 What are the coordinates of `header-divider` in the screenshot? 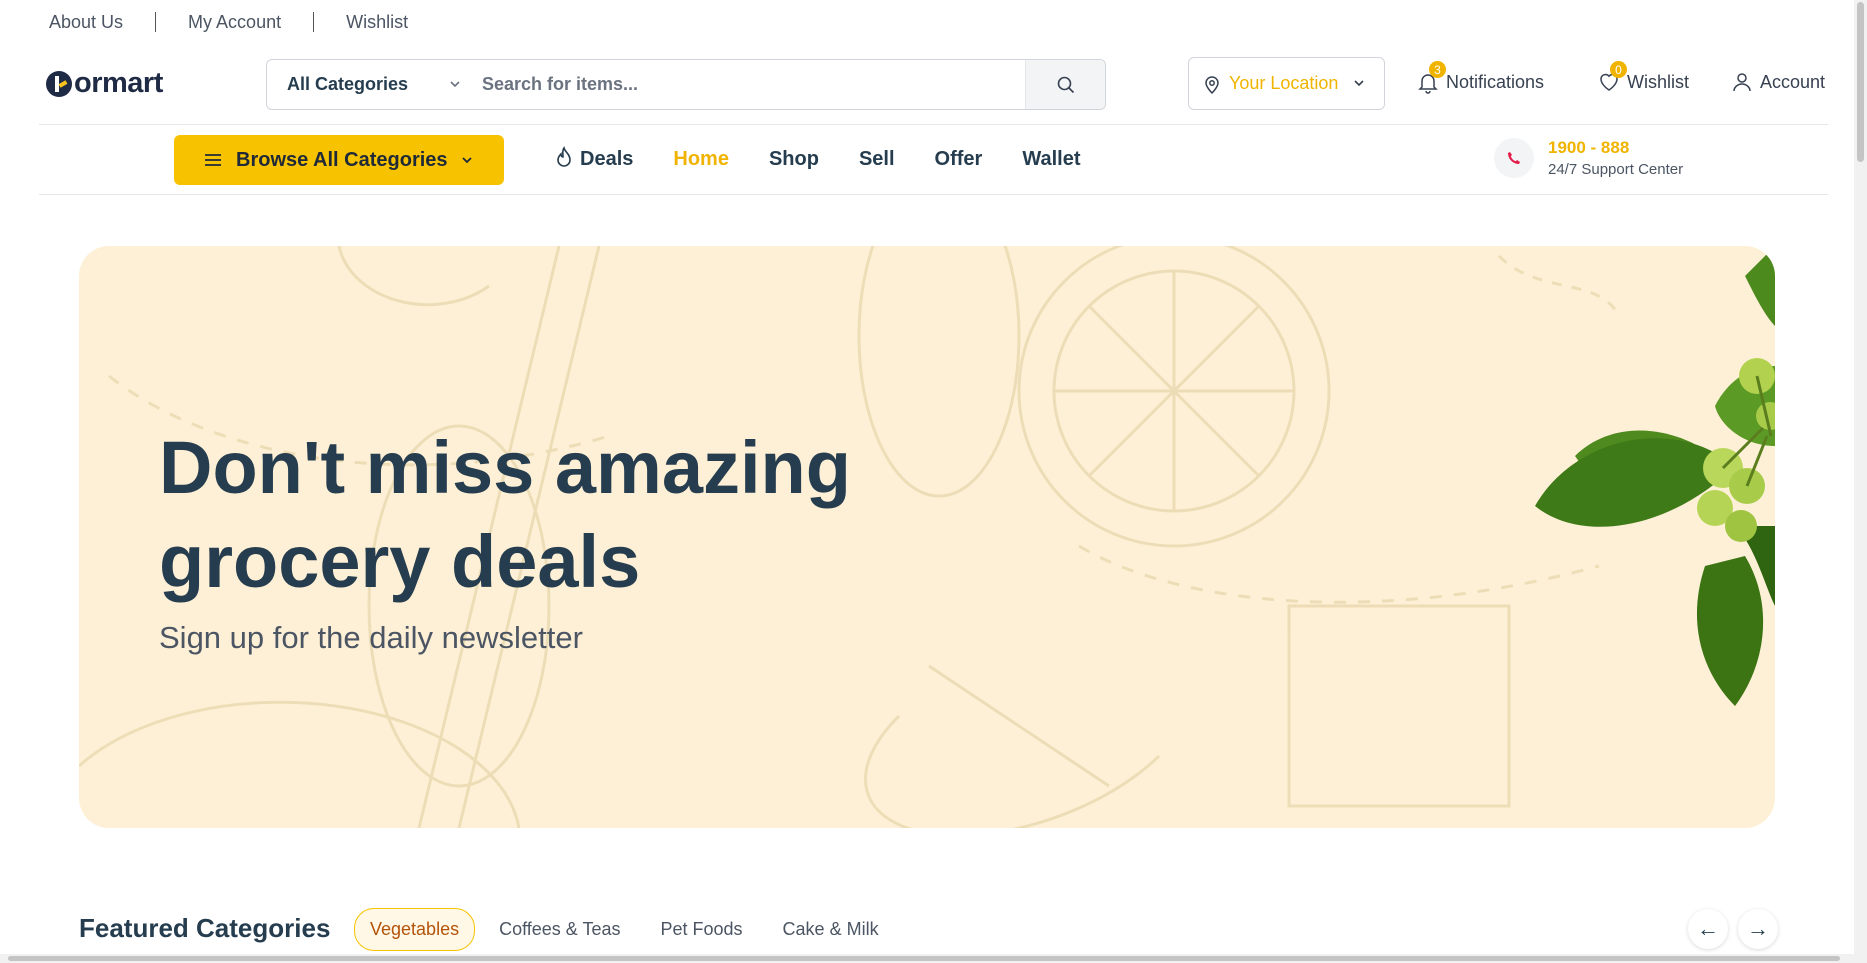 It's located at (933, 124).